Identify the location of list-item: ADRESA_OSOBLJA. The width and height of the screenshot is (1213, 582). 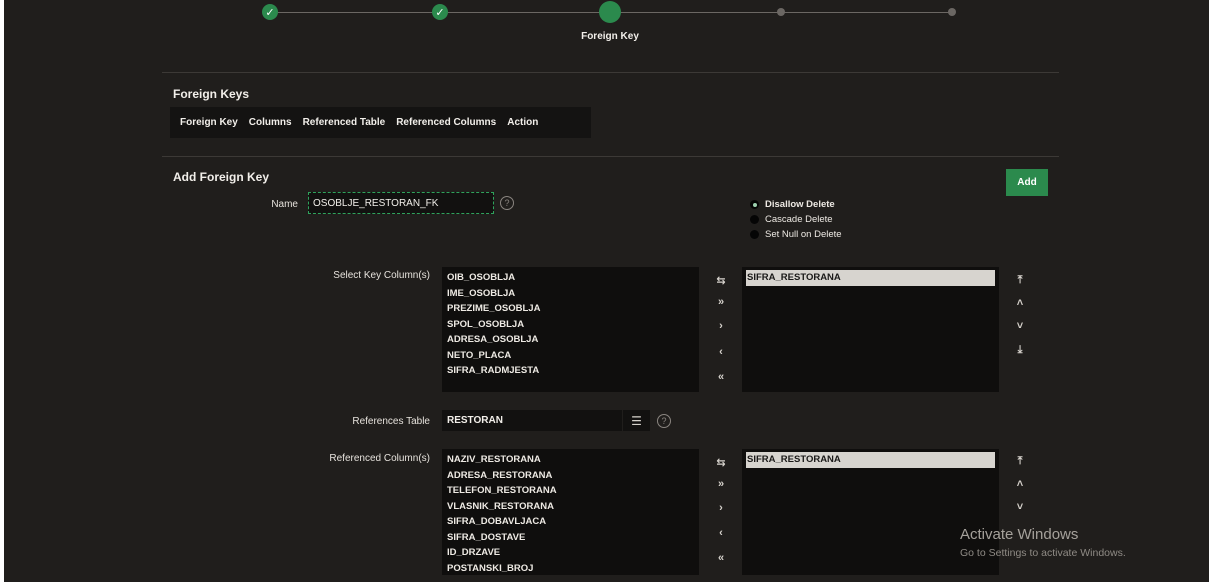
(570, 340).